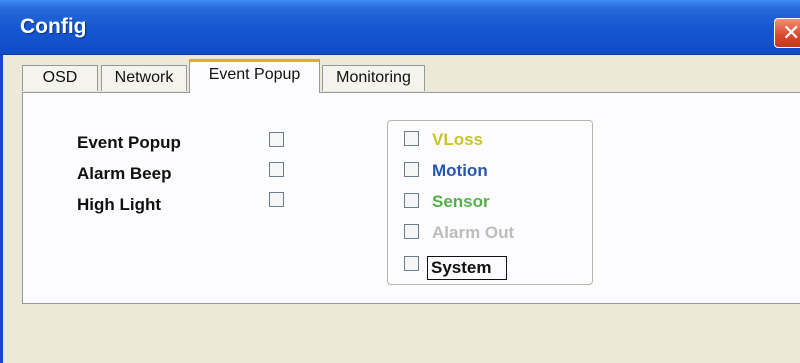  I want to click on system-checkbox, so click(411, 263).